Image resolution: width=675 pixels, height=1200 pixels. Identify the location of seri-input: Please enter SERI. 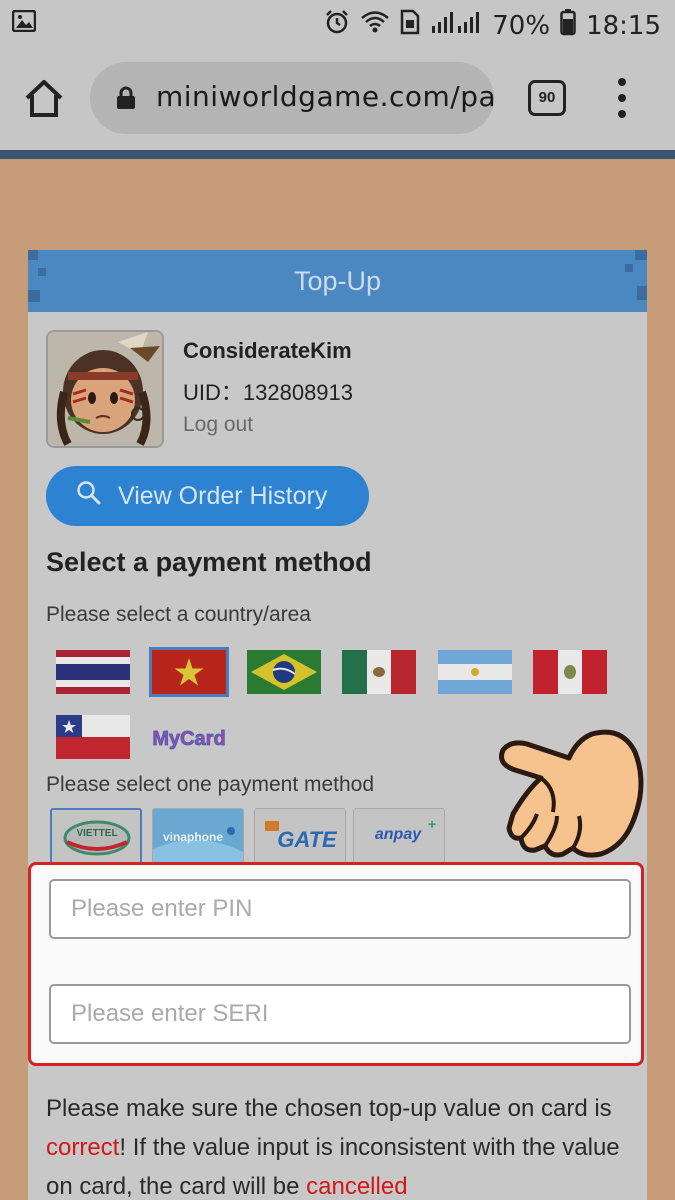
(340, 1014).